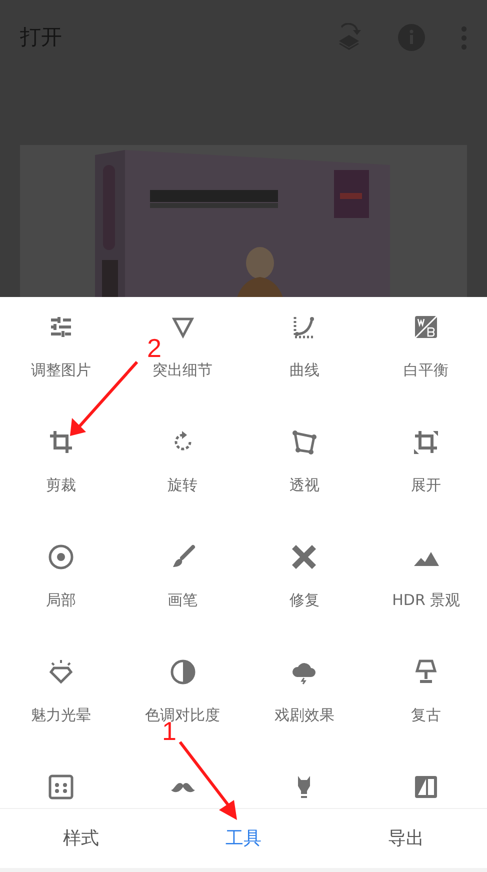  What do you see at coordinates (243, 838) in the screenshot?
I see `bottom-tab: 工具` at bounding box center [243, 838].